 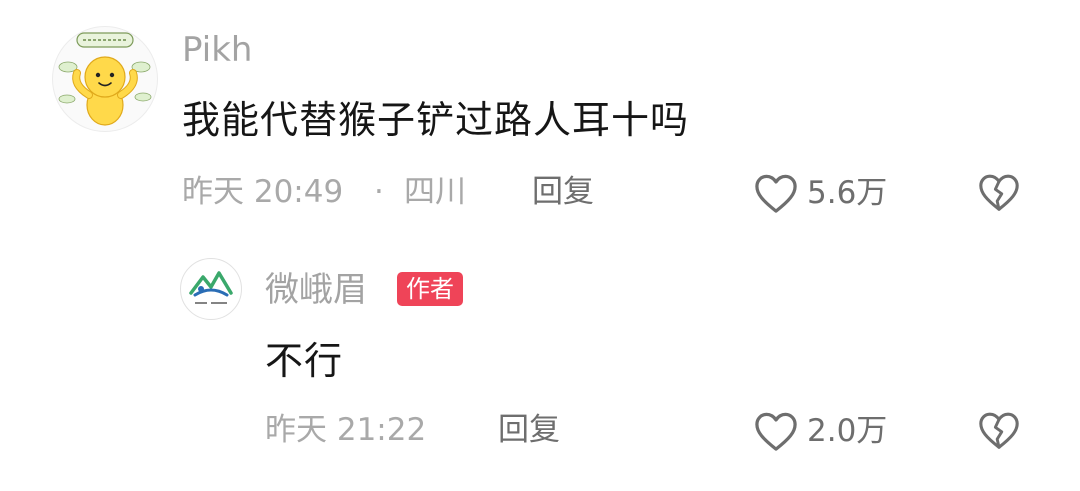 I want to click on comment-username: Pikh, so click(x=217, y=50).